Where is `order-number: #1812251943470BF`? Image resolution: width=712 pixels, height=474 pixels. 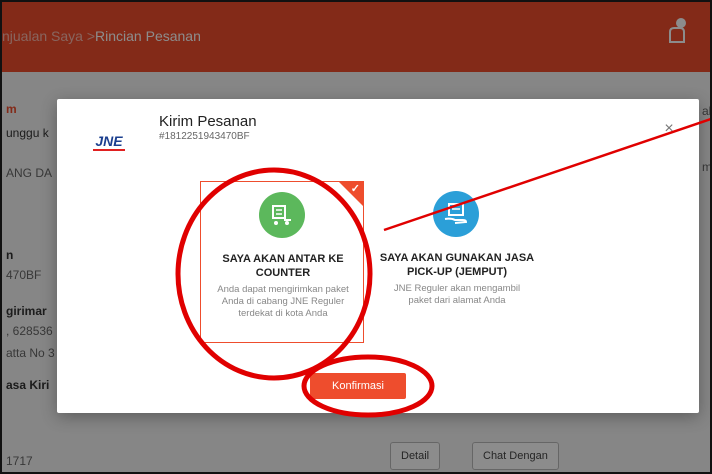
order-number: #1812251943470BF is located at coordinates (204, 136).